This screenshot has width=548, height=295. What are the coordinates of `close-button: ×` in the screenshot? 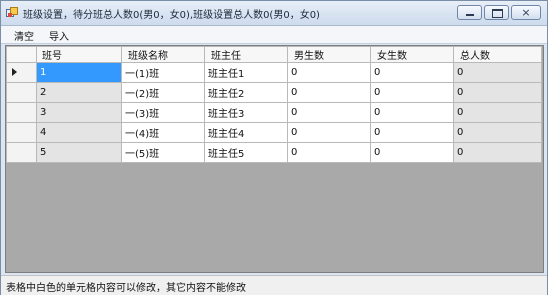 It's located at (526, 12).